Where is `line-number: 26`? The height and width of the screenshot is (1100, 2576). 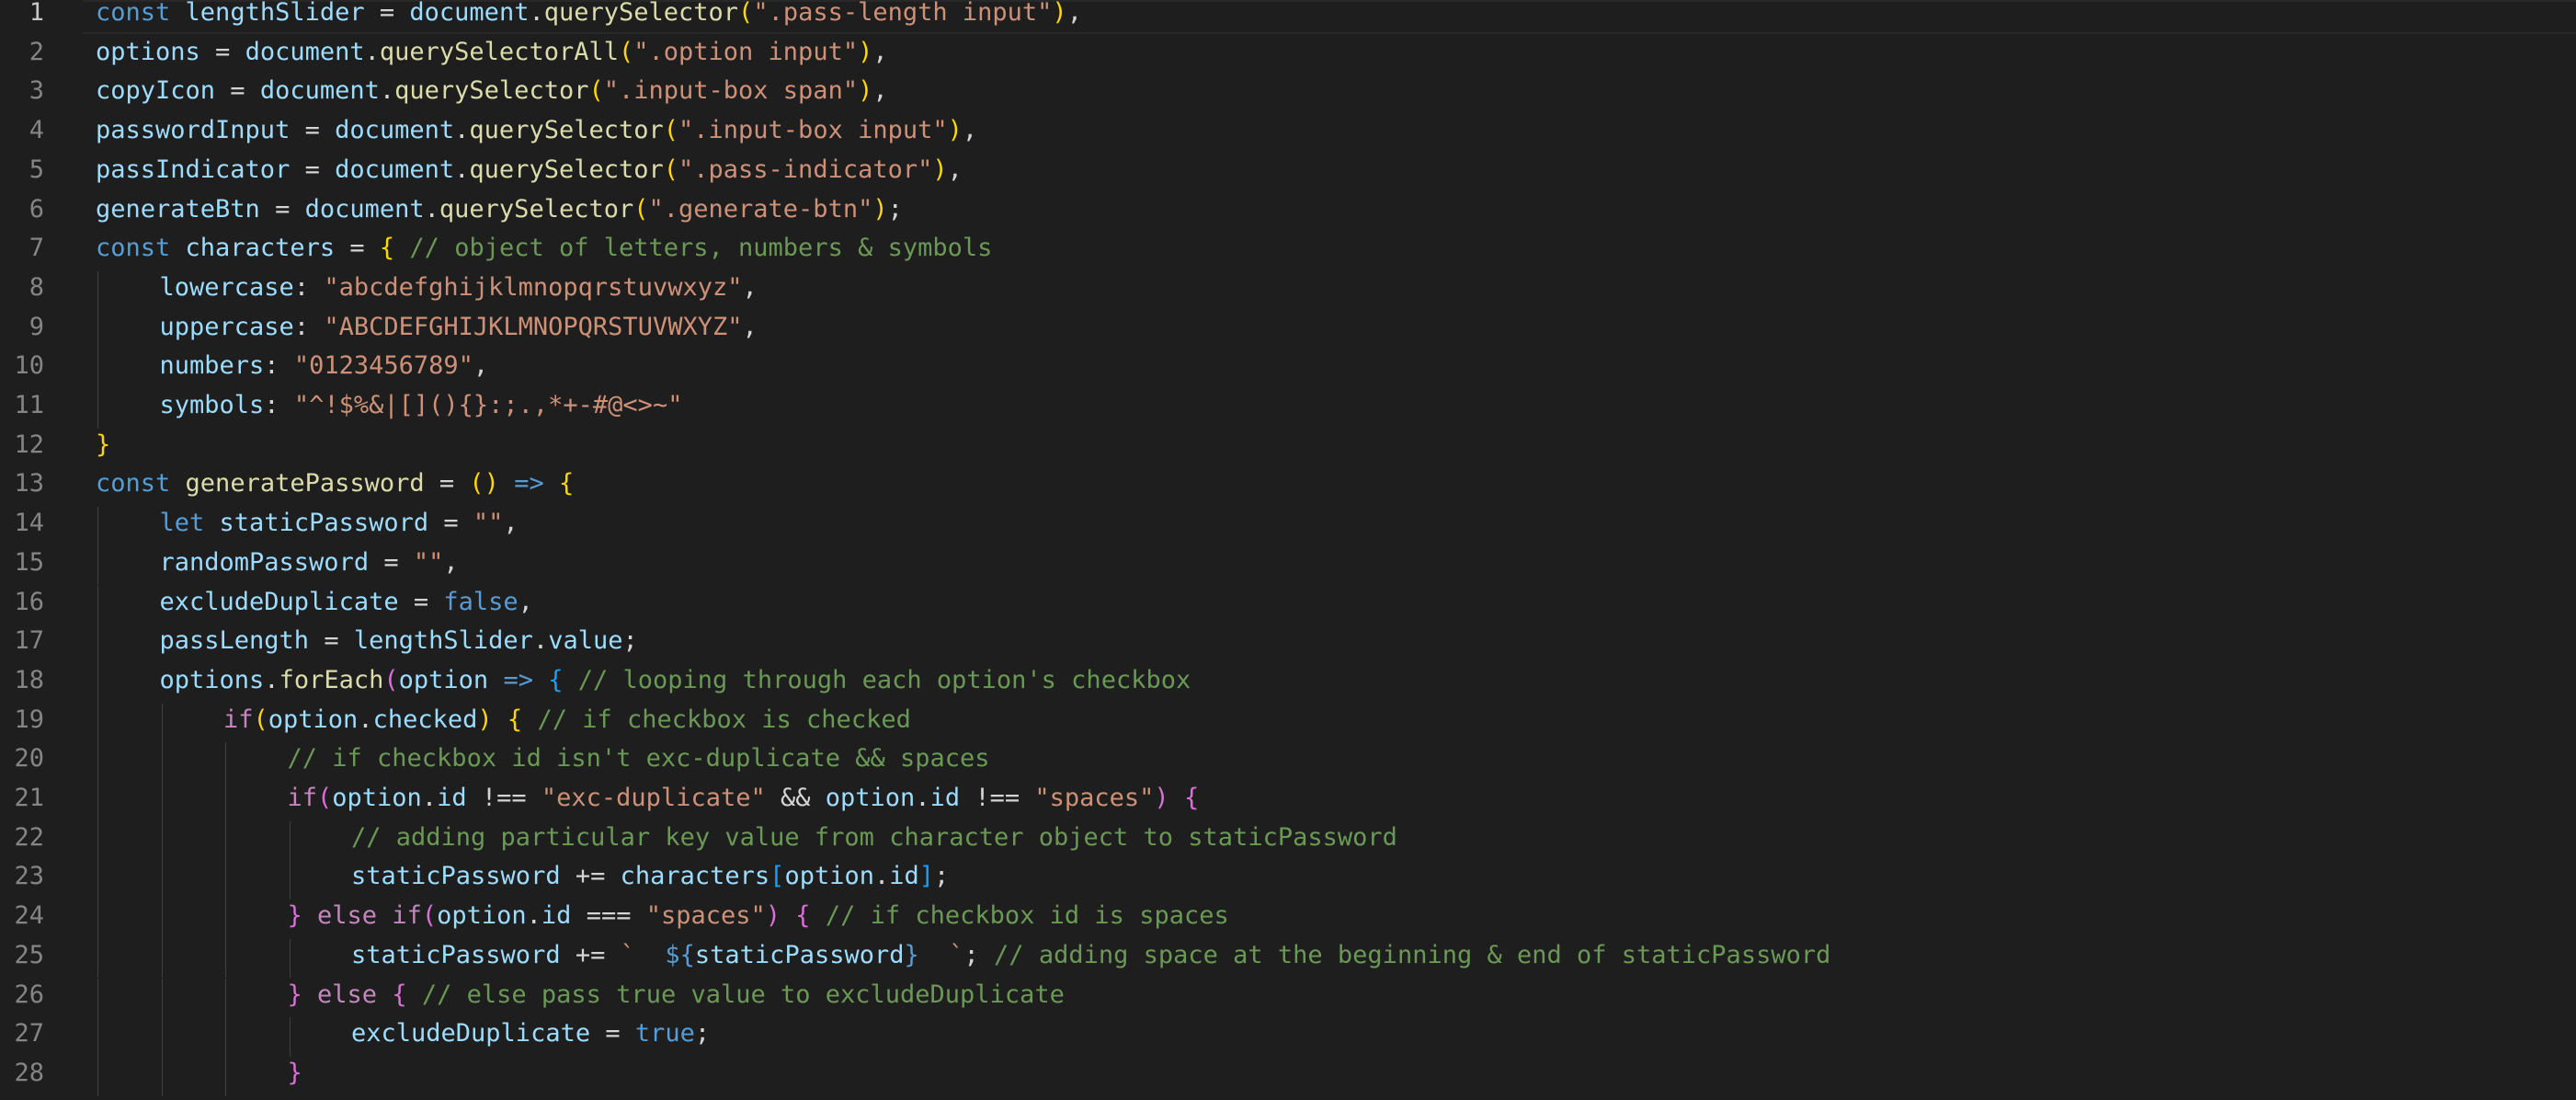 line-number: 26 is located at coordinates (22, 1001).